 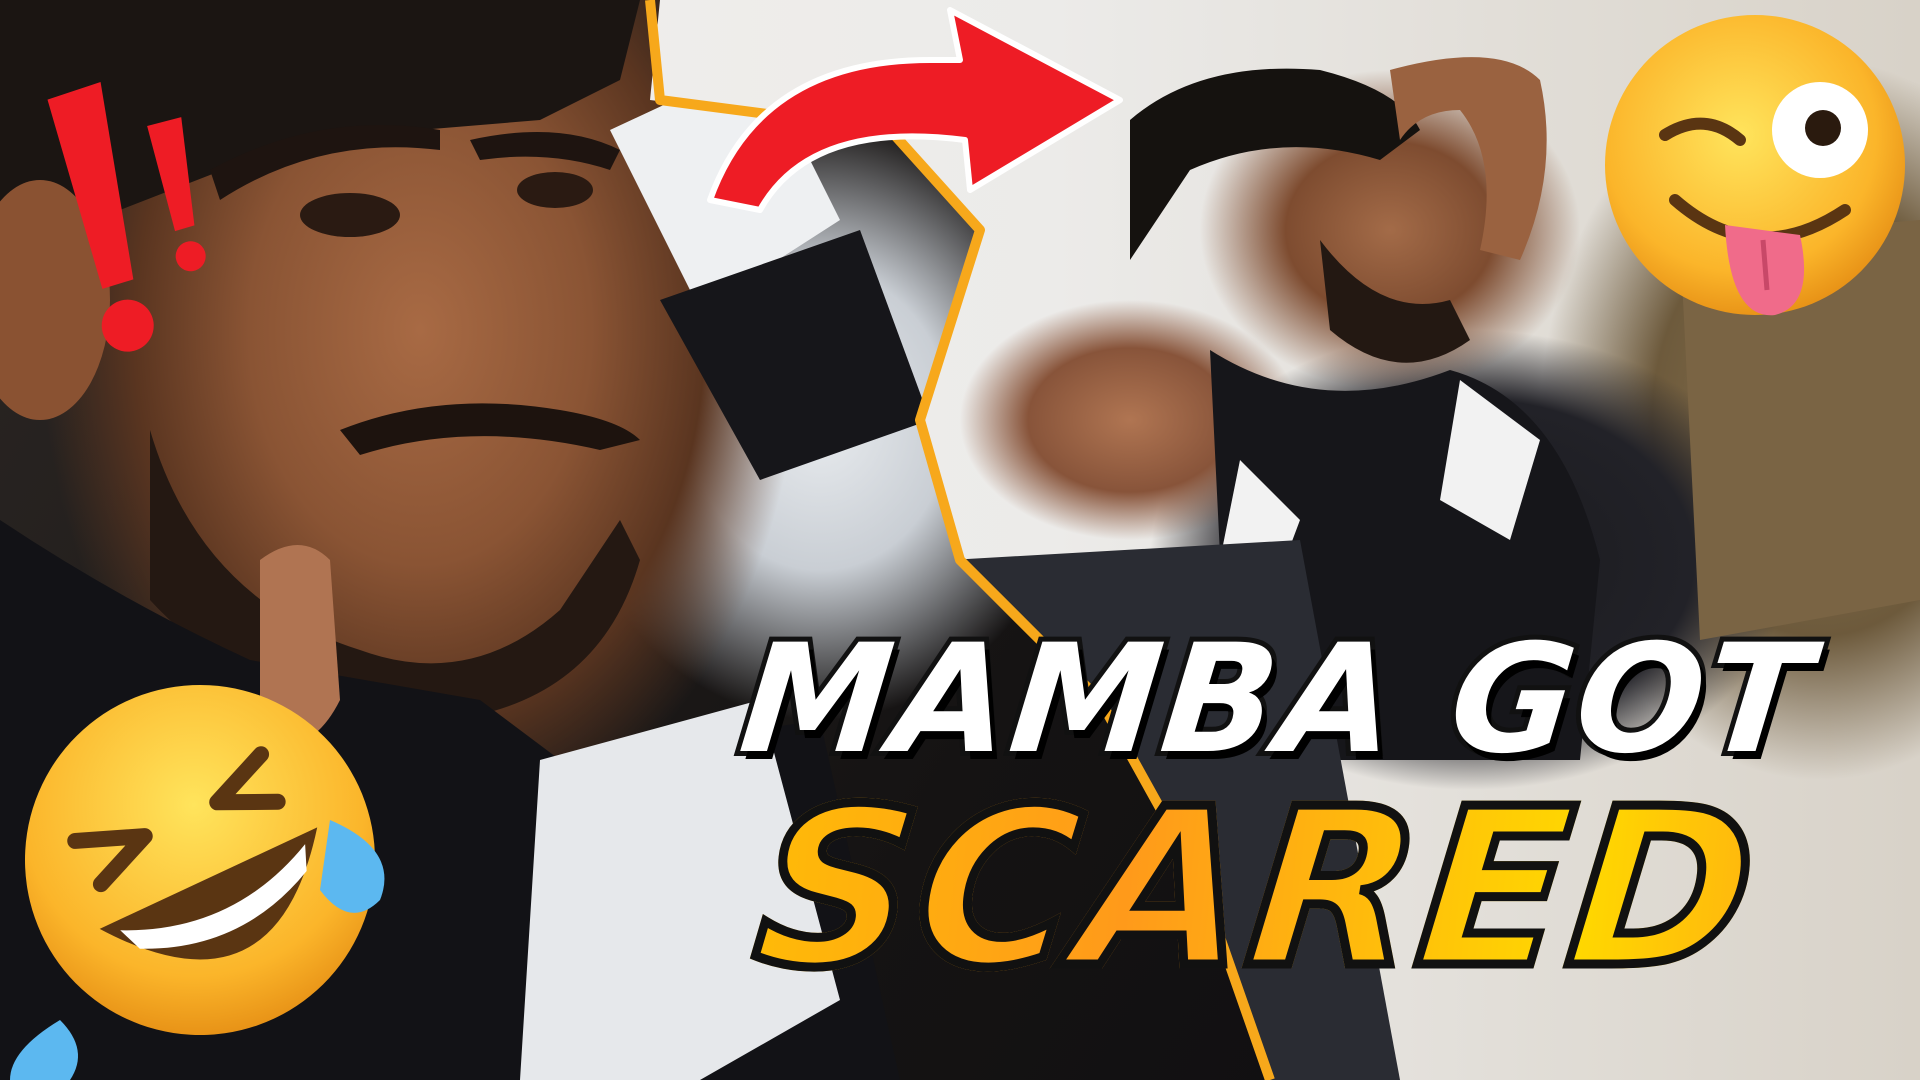 What do you see at coordinates (1755, 165) in the screenshot?
I see `winking-tongue-emoji` at bounding box center [1755, 165].